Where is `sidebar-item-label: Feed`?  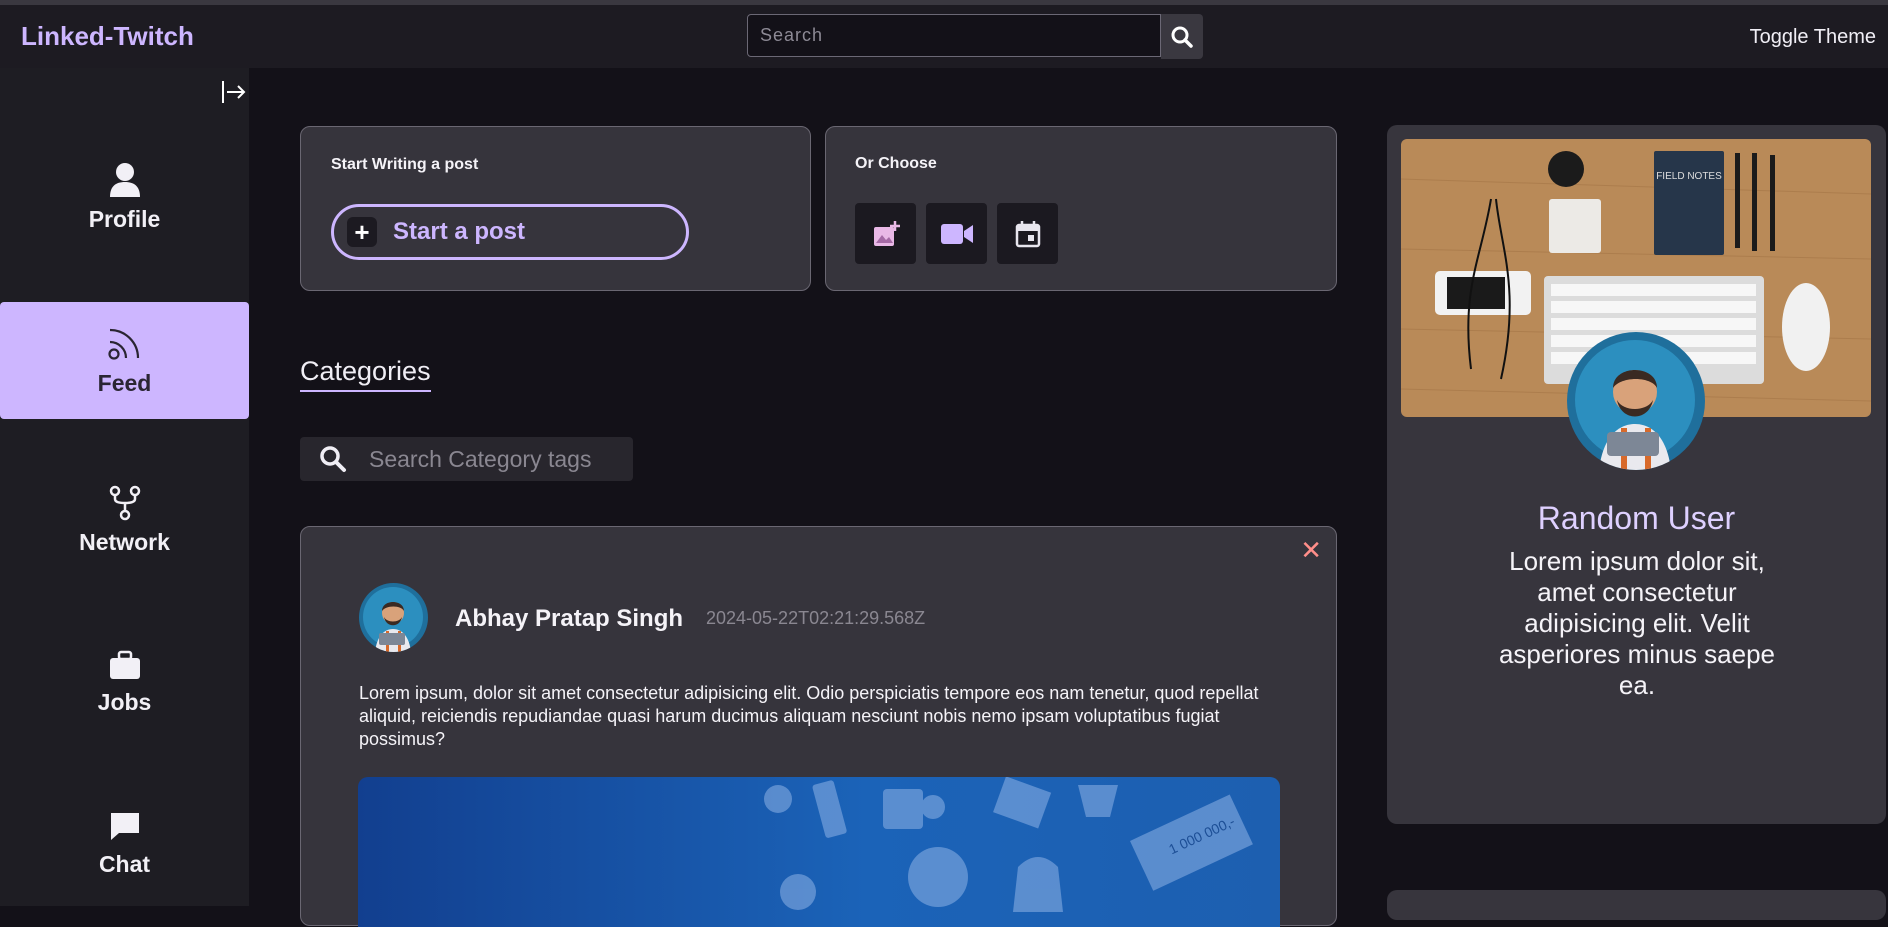 sidebar-item-label: Feed is located at coordinates (124, 383).